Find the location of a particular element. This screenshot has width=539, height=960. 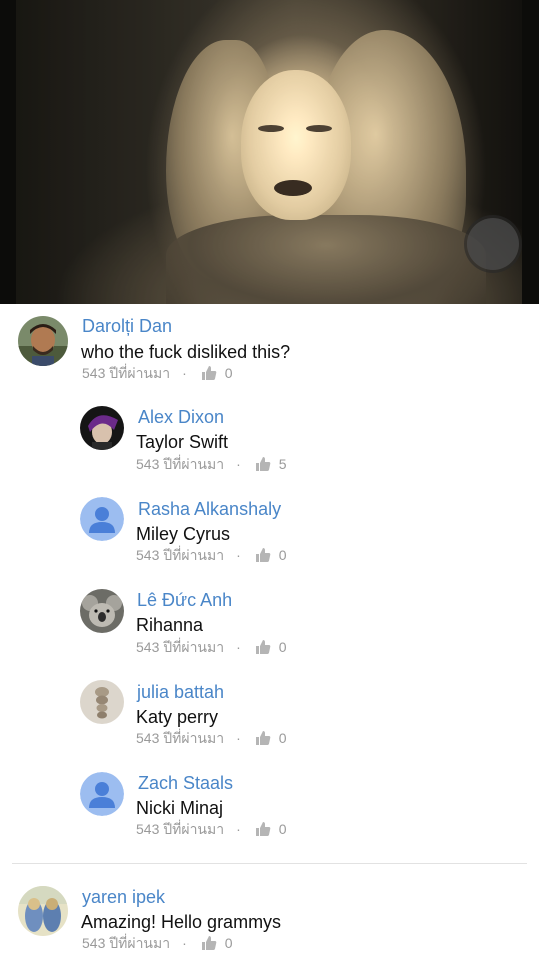

photo-avatar-man is located at coordinates (43, 341).